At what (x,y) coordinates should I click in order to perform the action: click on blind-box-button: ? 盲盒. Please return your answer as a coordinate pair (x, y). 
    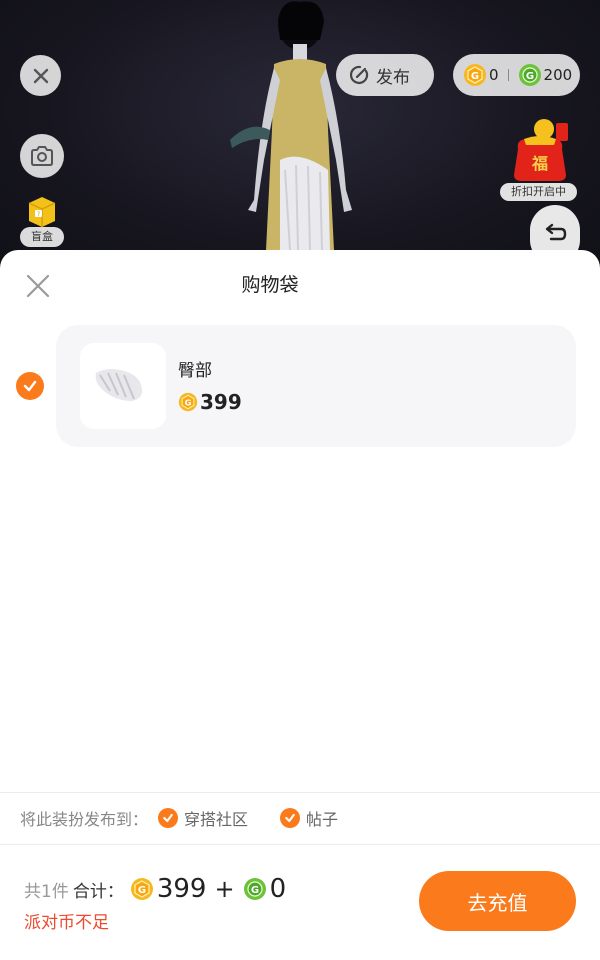
    Looking at the image, I should click on (42, 221).